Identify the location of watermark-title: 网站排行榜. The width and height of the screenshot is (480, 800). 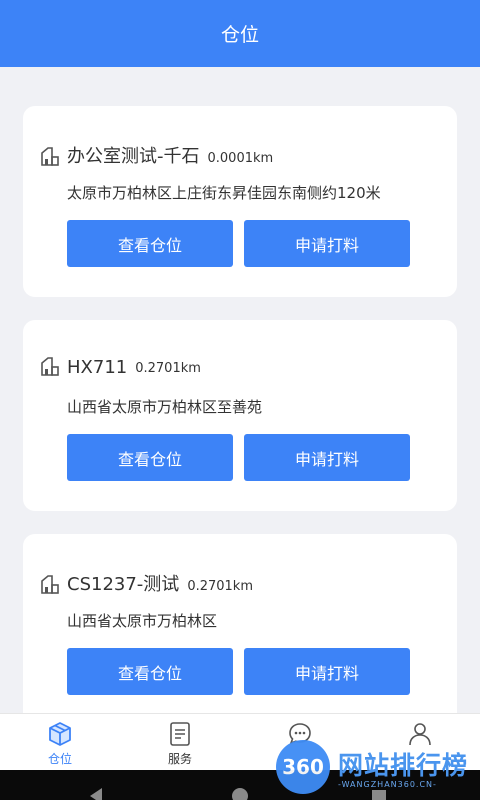
(403, 765).